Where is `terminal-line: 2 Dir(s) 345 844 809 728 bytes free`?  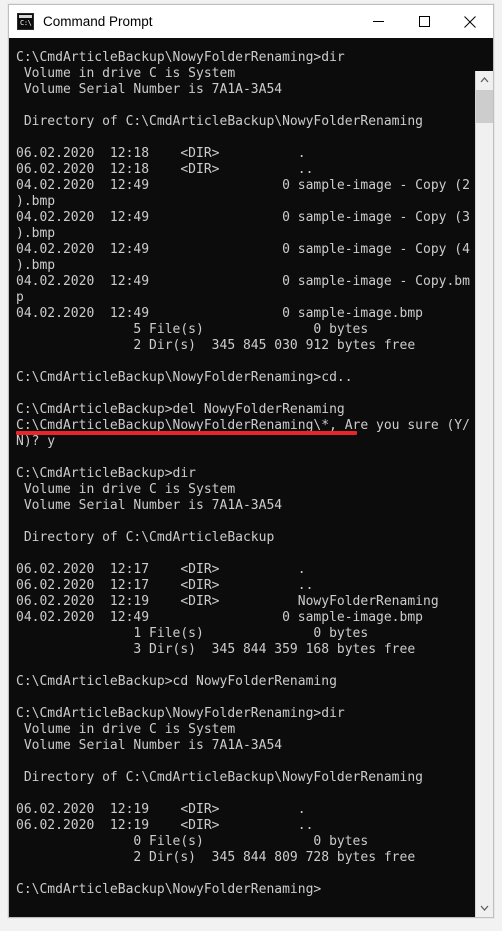 terminal-line: 2 Dir(s) 345 844 809 728 bytes free is located at coordinates (216, 857).